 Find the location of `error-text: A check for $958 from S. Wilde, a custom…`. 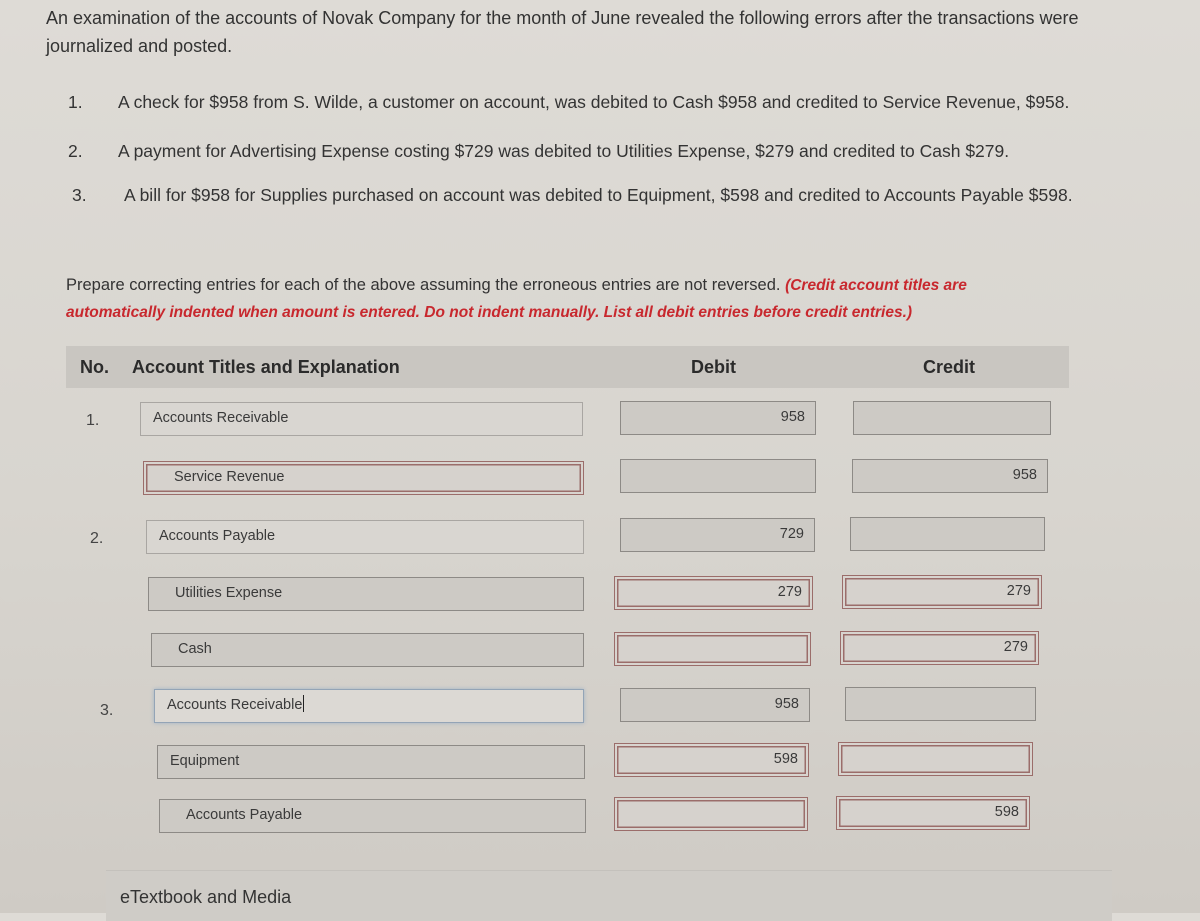

error-text: A check for $958 from S. Wilde, a custom… is located at coordinates (594, 102).